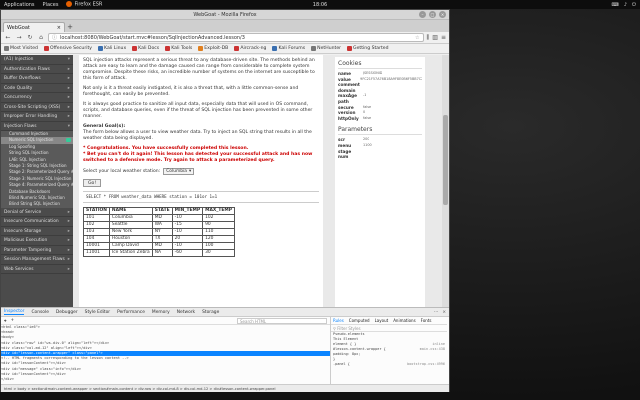  What do you see at coordinates (380, 131) in the screenshot?
I see `parameters-title: Parameters` at bounding box center [380, 131].